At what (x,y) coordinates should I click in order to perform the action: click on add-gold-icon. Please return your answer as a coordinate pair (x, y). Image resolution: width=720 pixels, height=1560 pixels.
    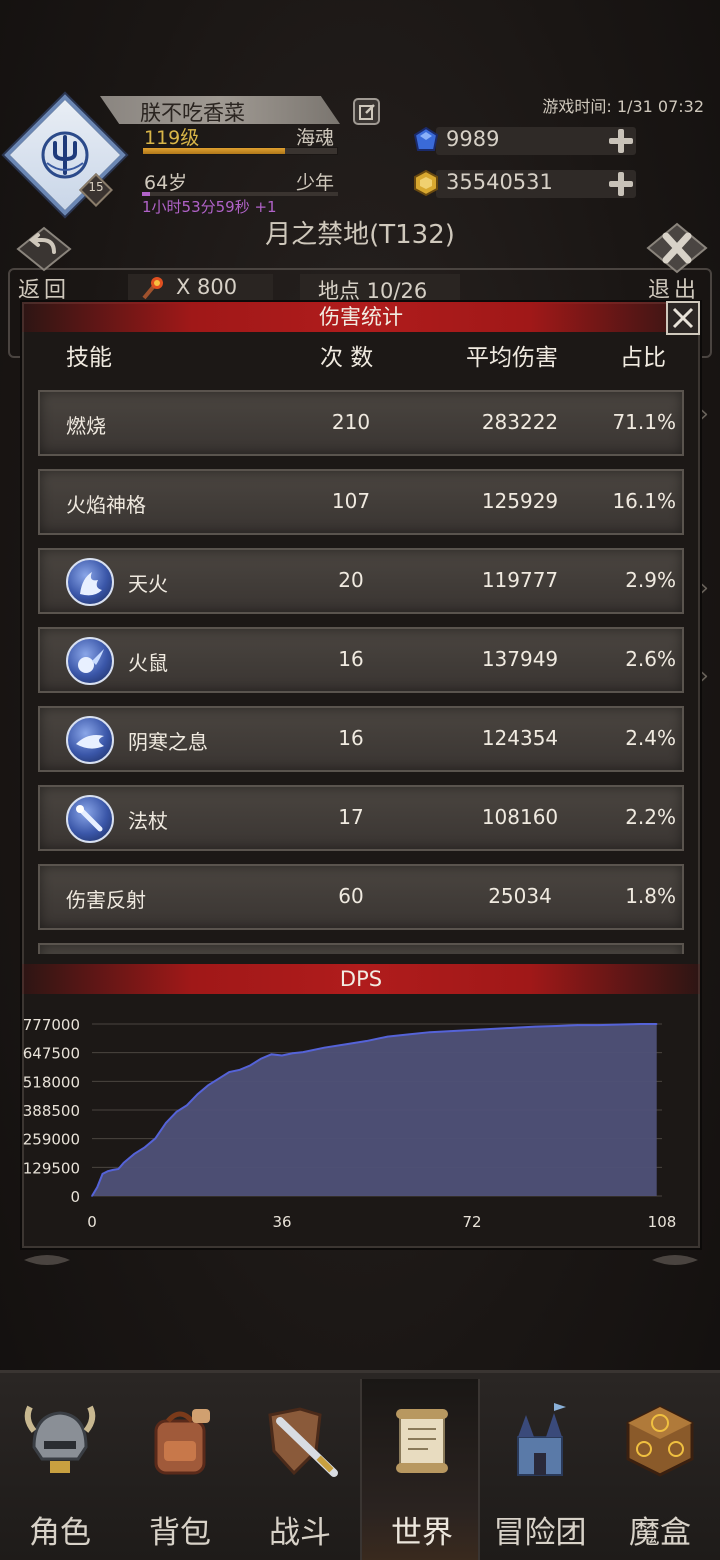
    Looking at the image, I should click on (621, 184).